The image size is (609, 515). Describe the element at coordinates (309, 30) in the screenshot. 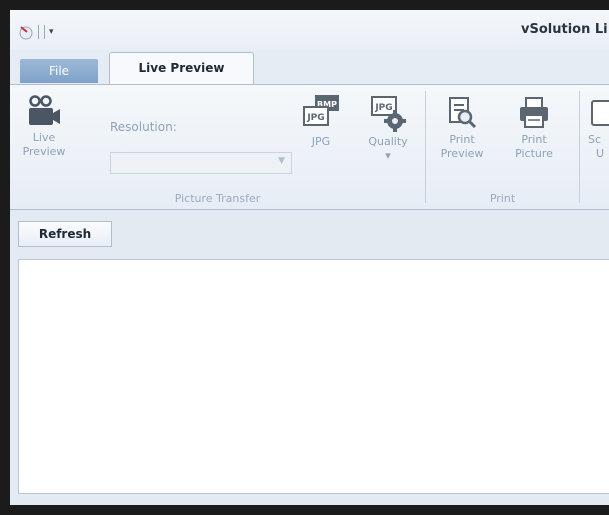

I see `title-bar: ▾ vSolution Li` at that location.